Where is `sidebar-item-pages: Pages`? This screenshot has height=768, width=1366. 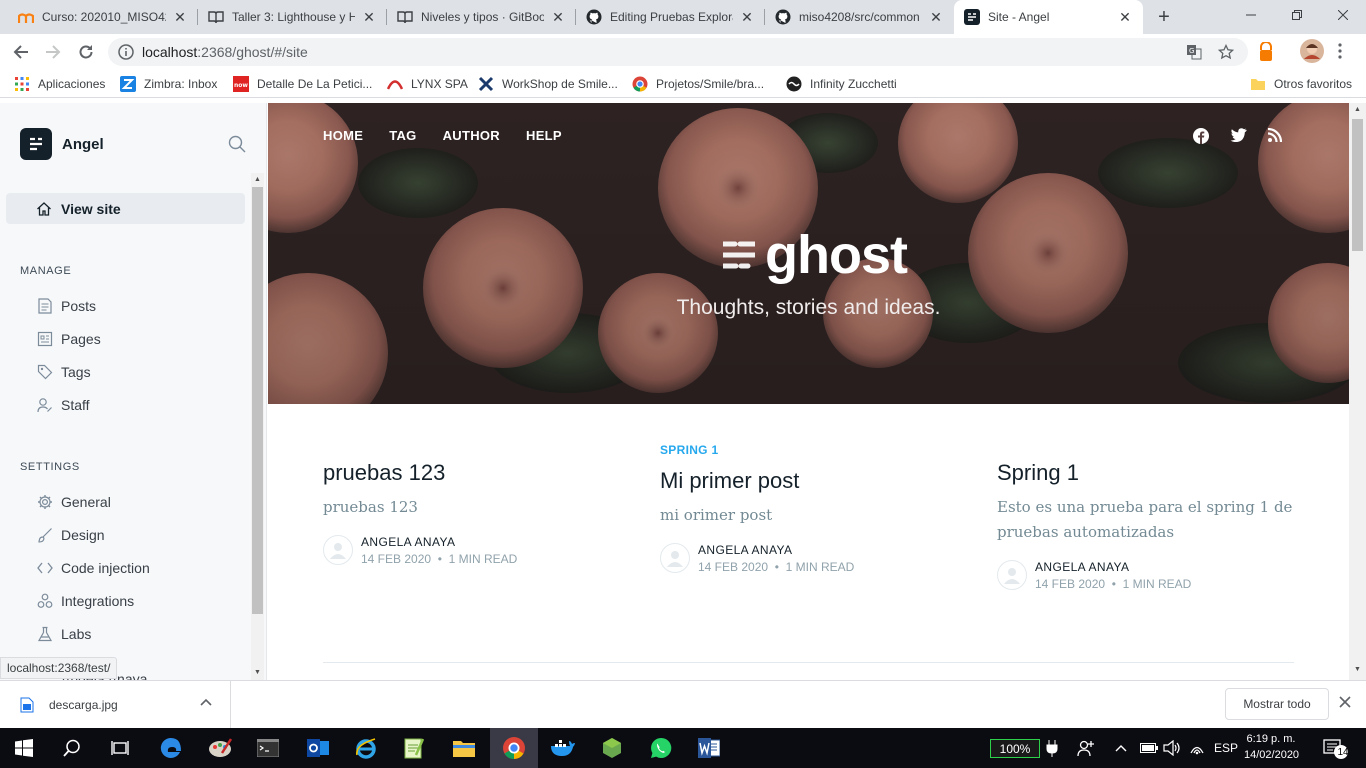 sidebar-item-pages: Pages is located at coordinates (68, 339).